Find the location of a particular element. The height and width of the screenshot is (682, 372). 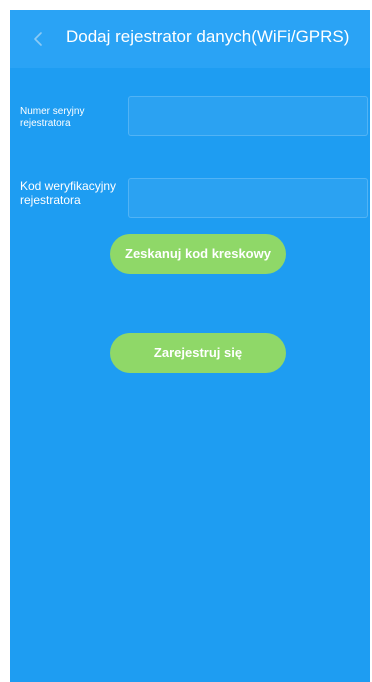

register-button: Zarejestruj się is located at coordinates (198, 353).